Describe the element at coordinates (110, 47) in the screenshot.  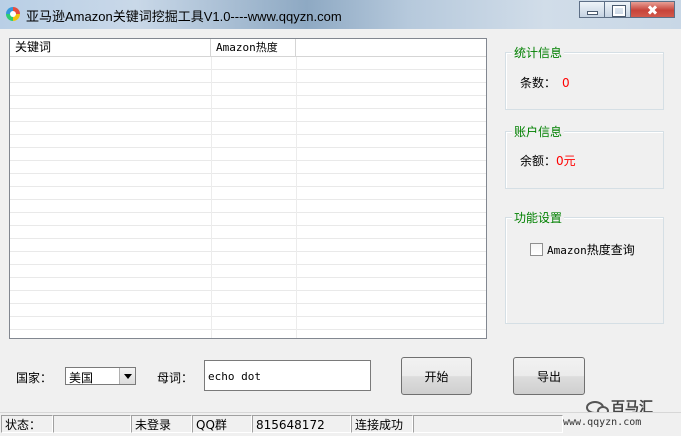
I see `column-header-keyword: 关键词` at that location.